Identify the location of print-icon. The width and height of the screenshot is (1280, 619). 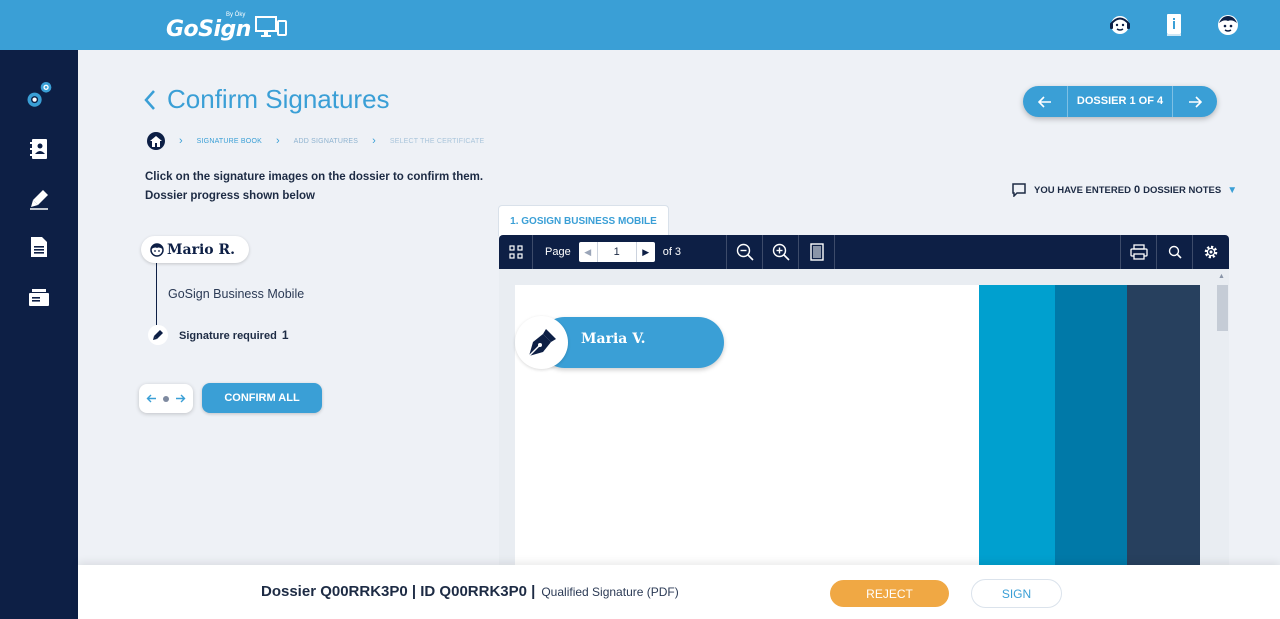
(1139, 252).